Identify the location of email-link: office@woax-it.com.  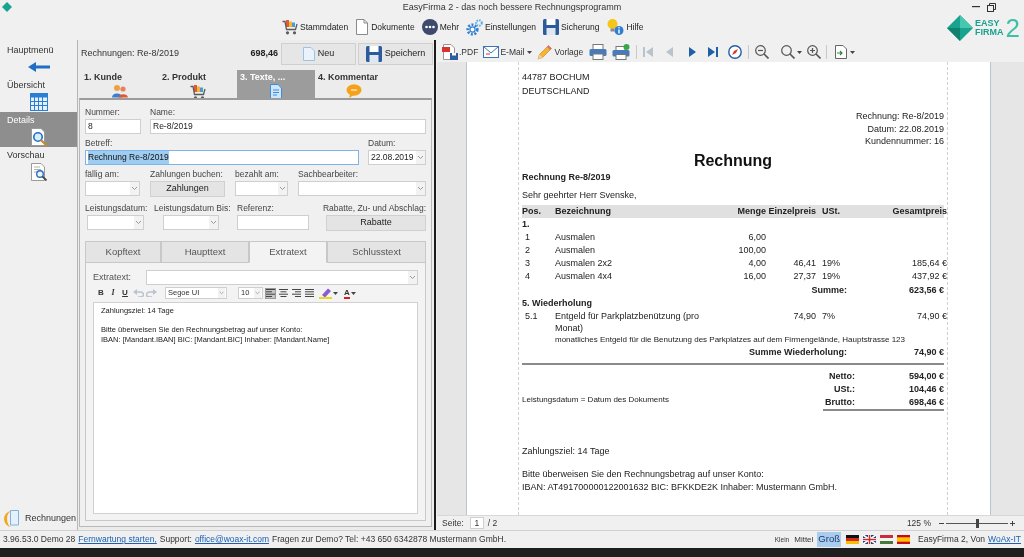
(232, 539).